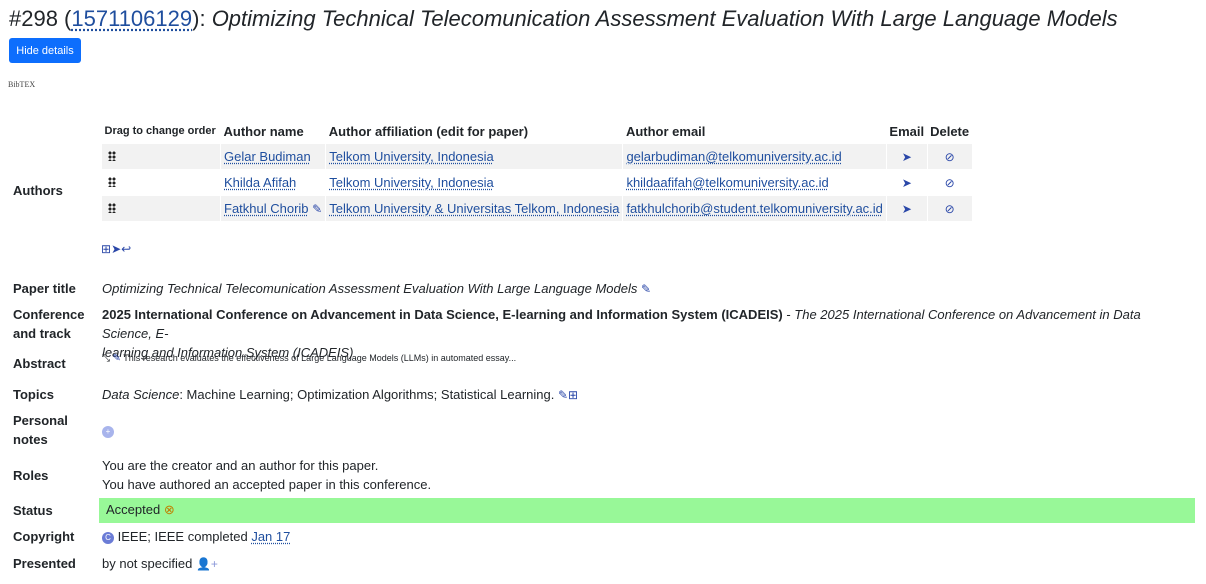  Describe the element at coordinates (49, 314) in the screenshot. I see `conference-label-1: Conference` at that location.